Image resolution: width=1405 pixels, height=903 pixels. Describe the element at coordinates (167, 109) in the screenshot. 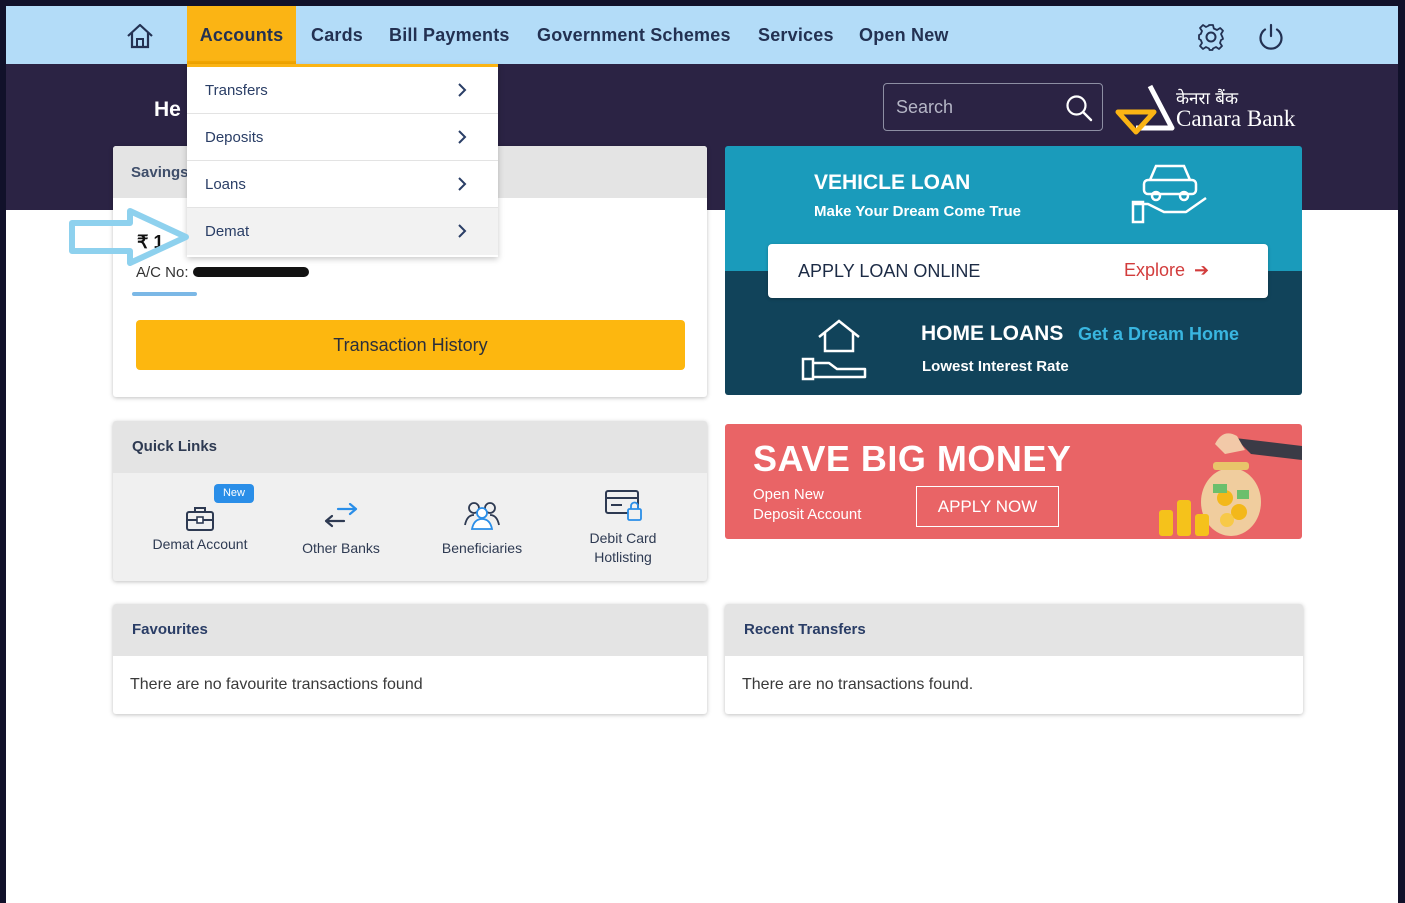

I see `greeting-text: He` at that location.